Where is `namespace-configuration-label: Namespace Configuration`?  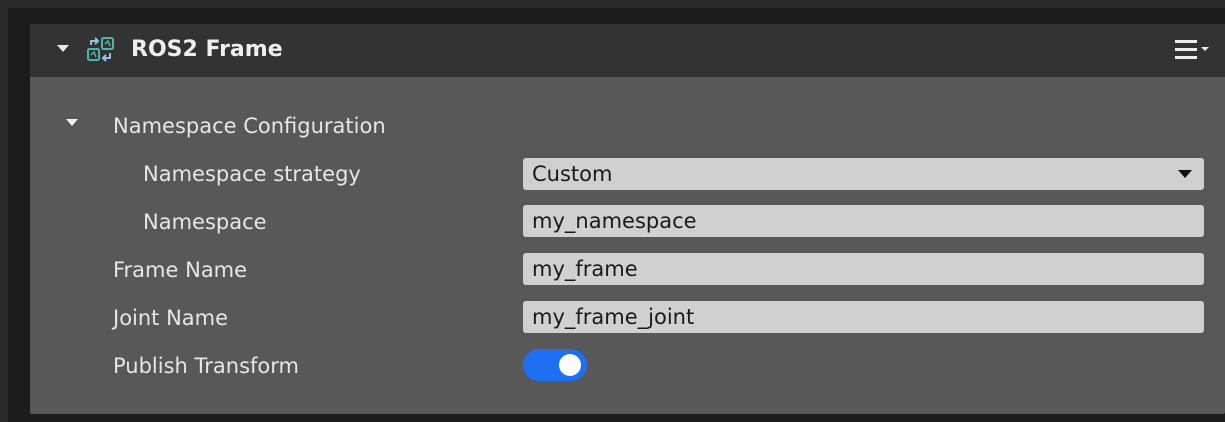
namespace-configuration-label: Namespace Configuration is located at coordinates (249, 126).